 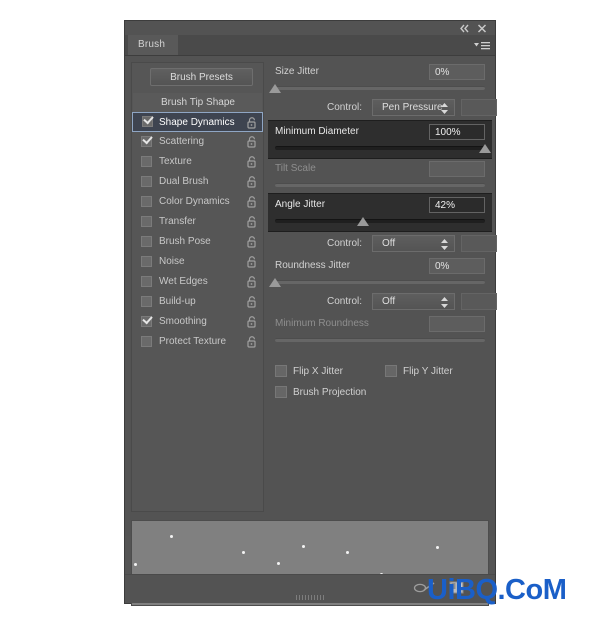 I want to click on size-jitter-value: 0%, so click(x=457, y=72).